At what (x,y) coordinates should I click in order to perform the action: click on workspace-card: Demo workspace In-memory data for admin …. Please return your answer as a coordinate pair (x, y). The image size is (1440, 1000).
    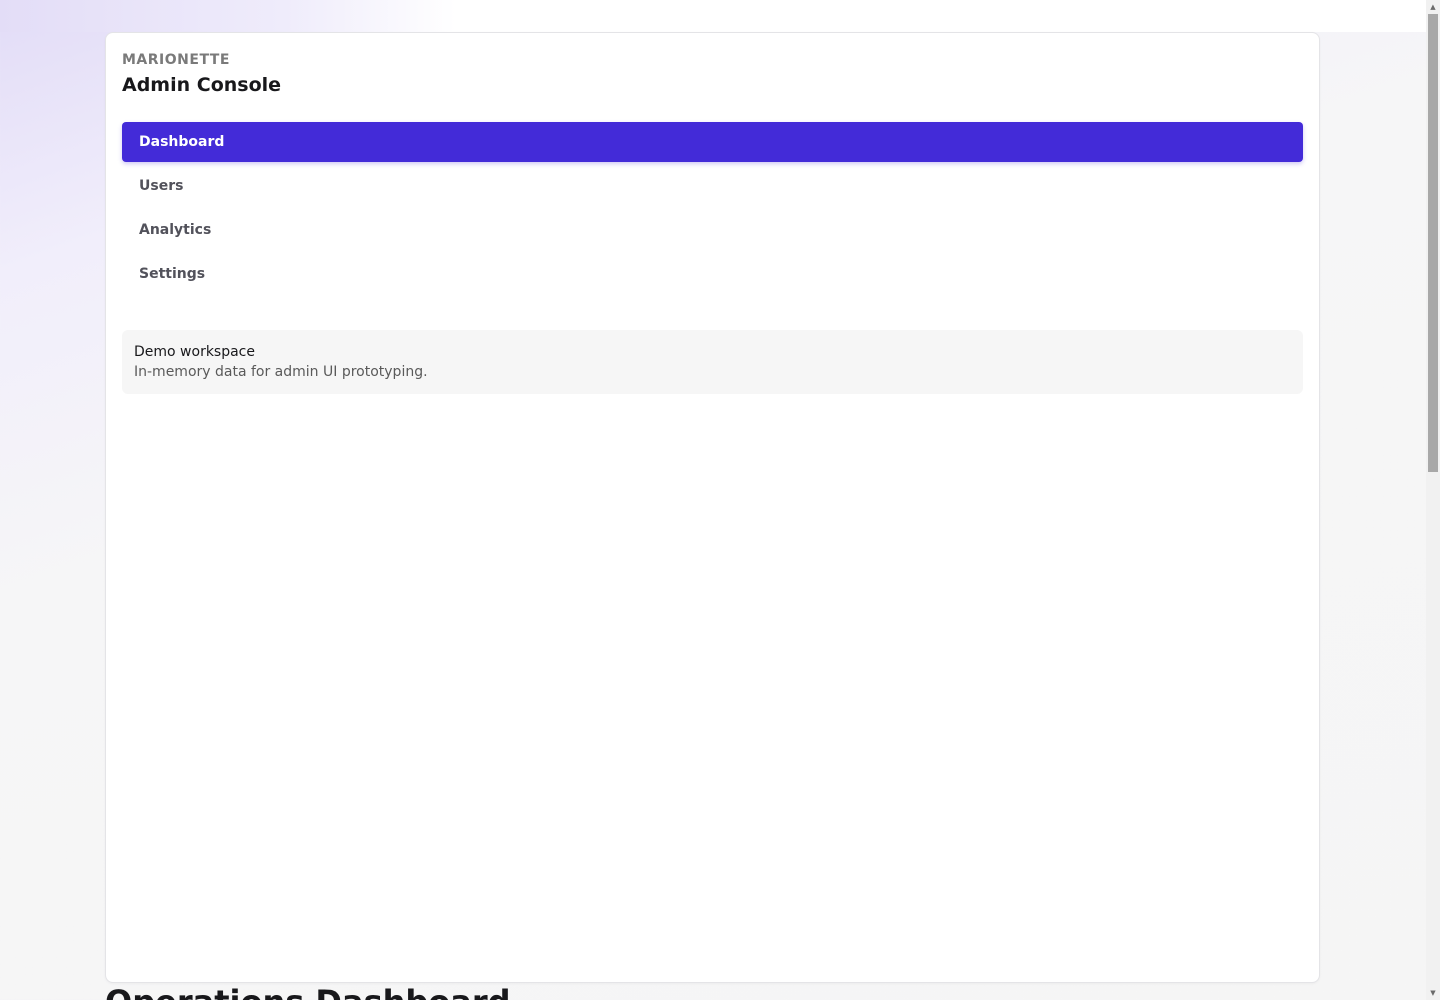
    Looking at the image, I should click on (712, 362).